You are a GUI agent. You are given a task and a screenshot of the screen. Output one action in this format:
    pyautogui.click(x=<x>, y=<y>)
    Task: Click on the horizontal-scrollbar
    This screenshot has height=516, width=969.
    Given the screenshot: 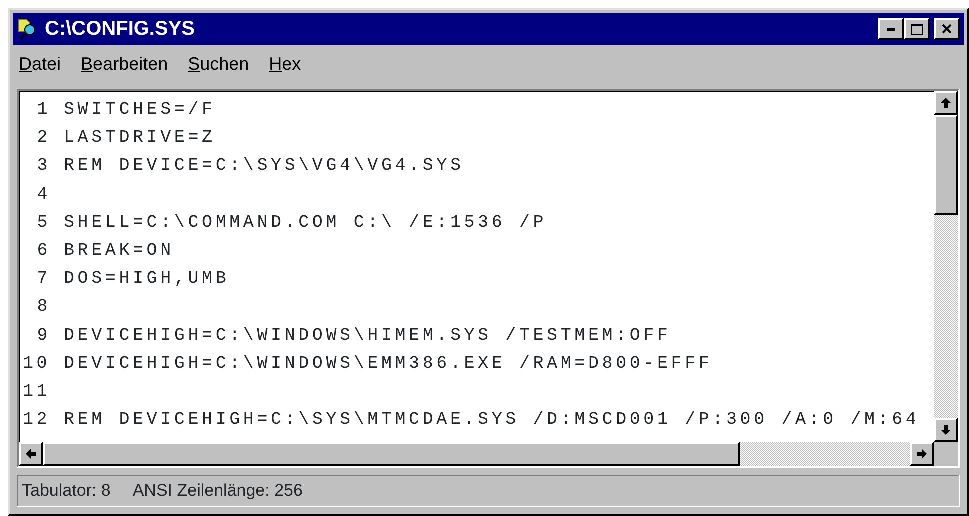 What is the action you would take?
    pyautogui.click(x=476, y=454)
    